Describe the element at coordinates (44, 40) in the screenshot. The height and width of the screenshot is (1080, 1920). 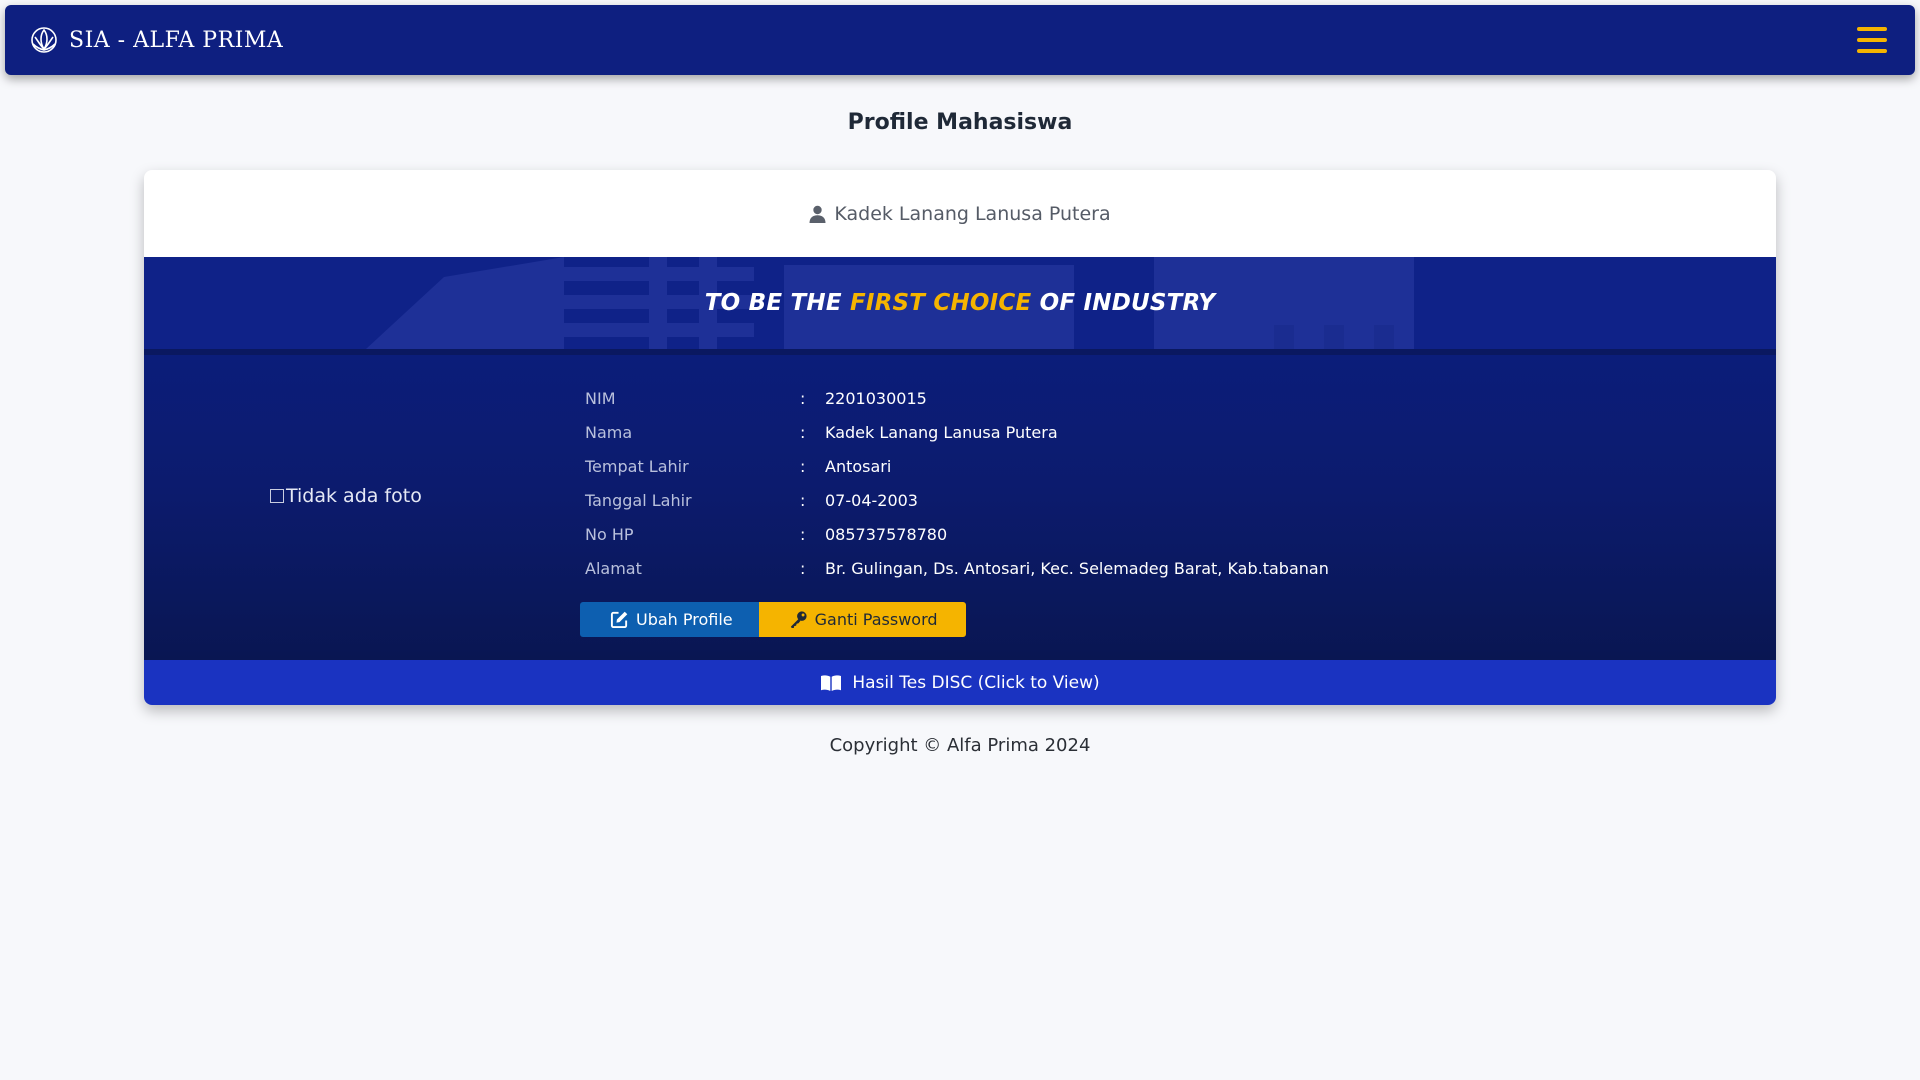
I see `lotus-logo-icon` at that location.